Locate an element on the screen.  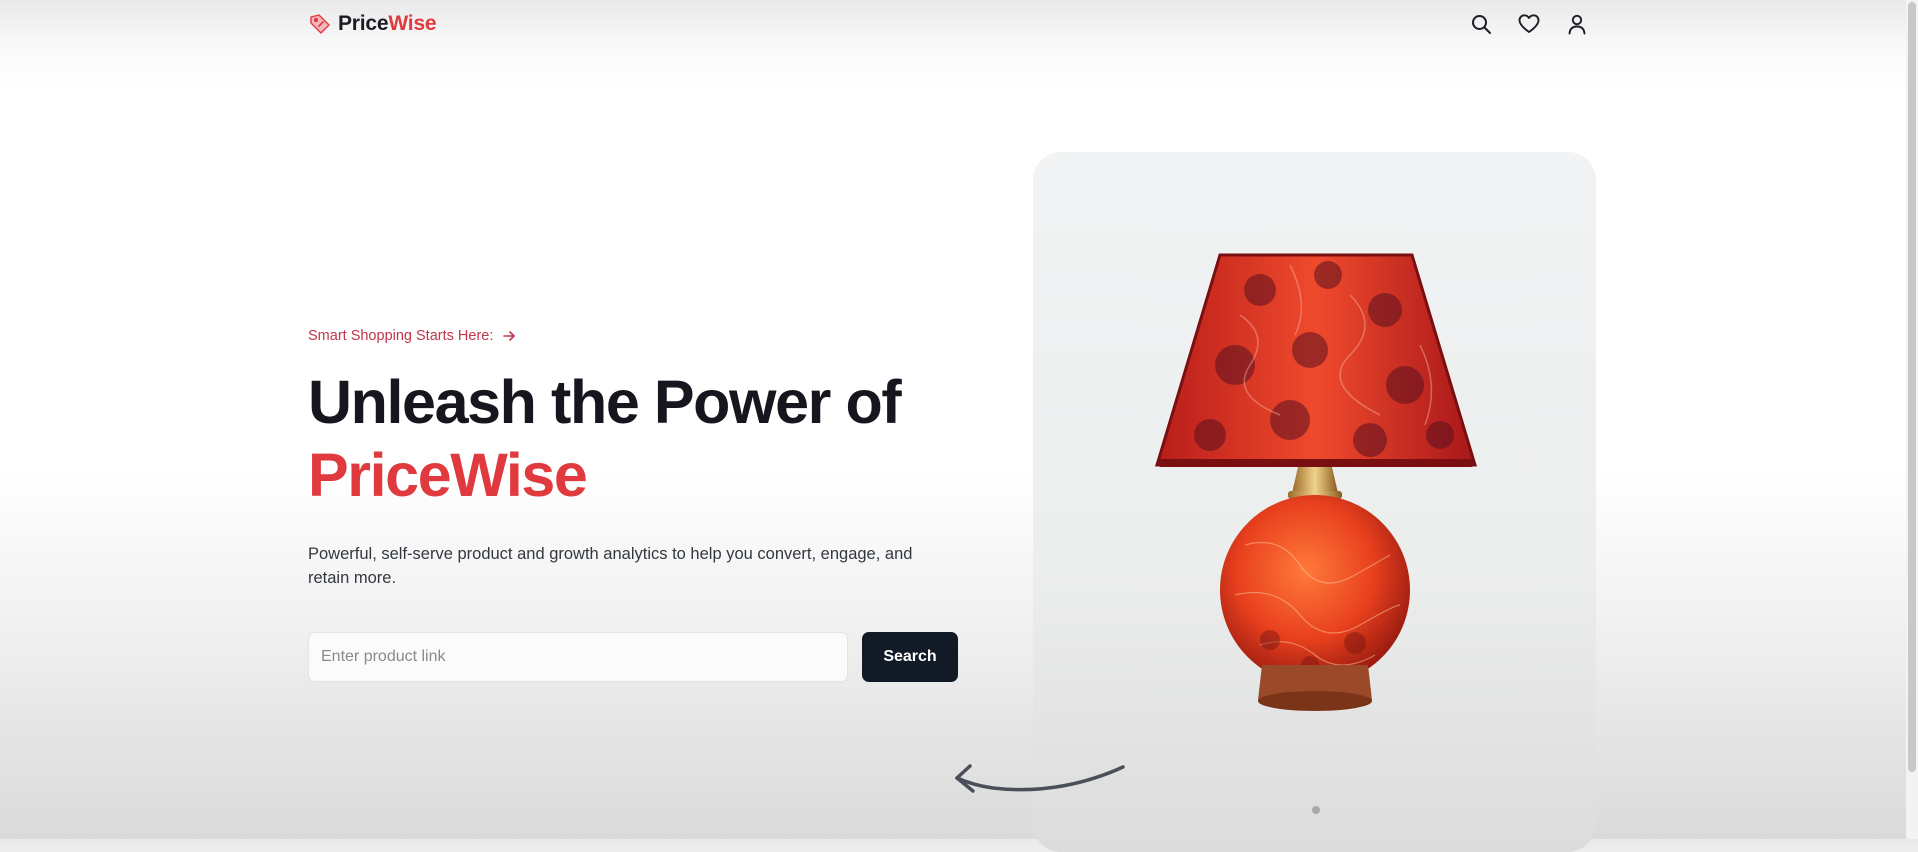
page-scrollbar is located at coordinates (1912, 419).